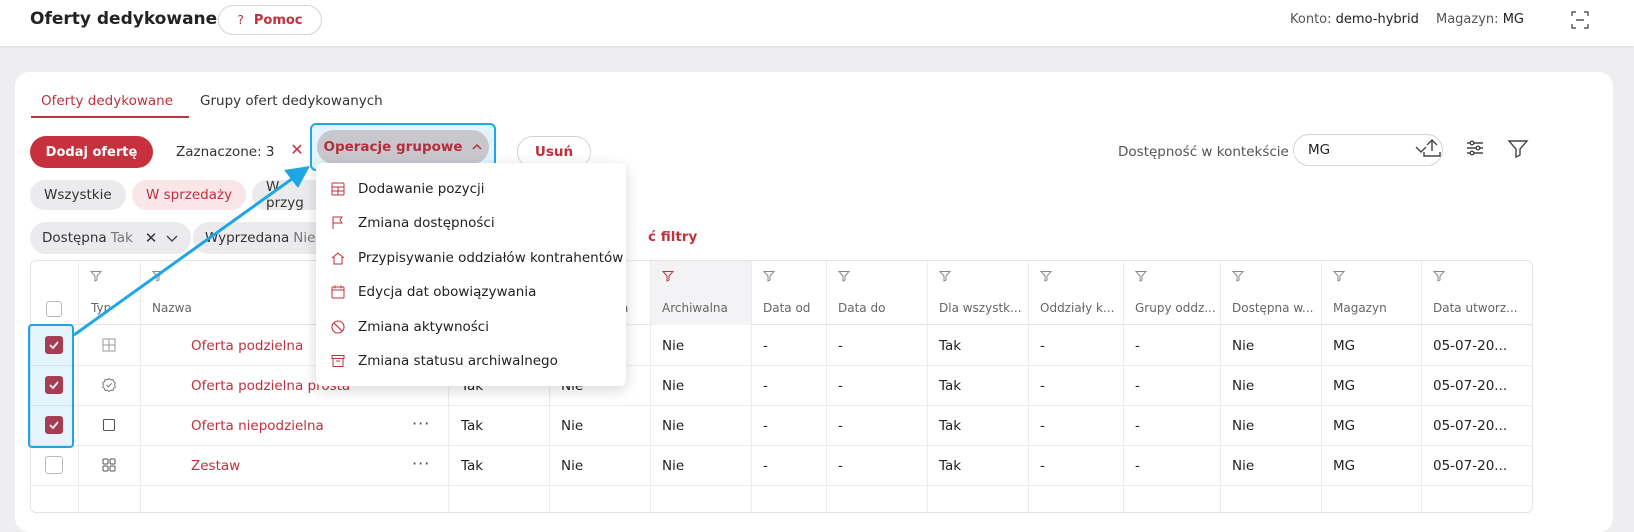 The height and width of the screenshot is (532, 1634). What do you see at coordinates (1360, 308) in the screenshot?
I see `column-header-warehouse: Magazyn` at bounding box center [1360, 308].